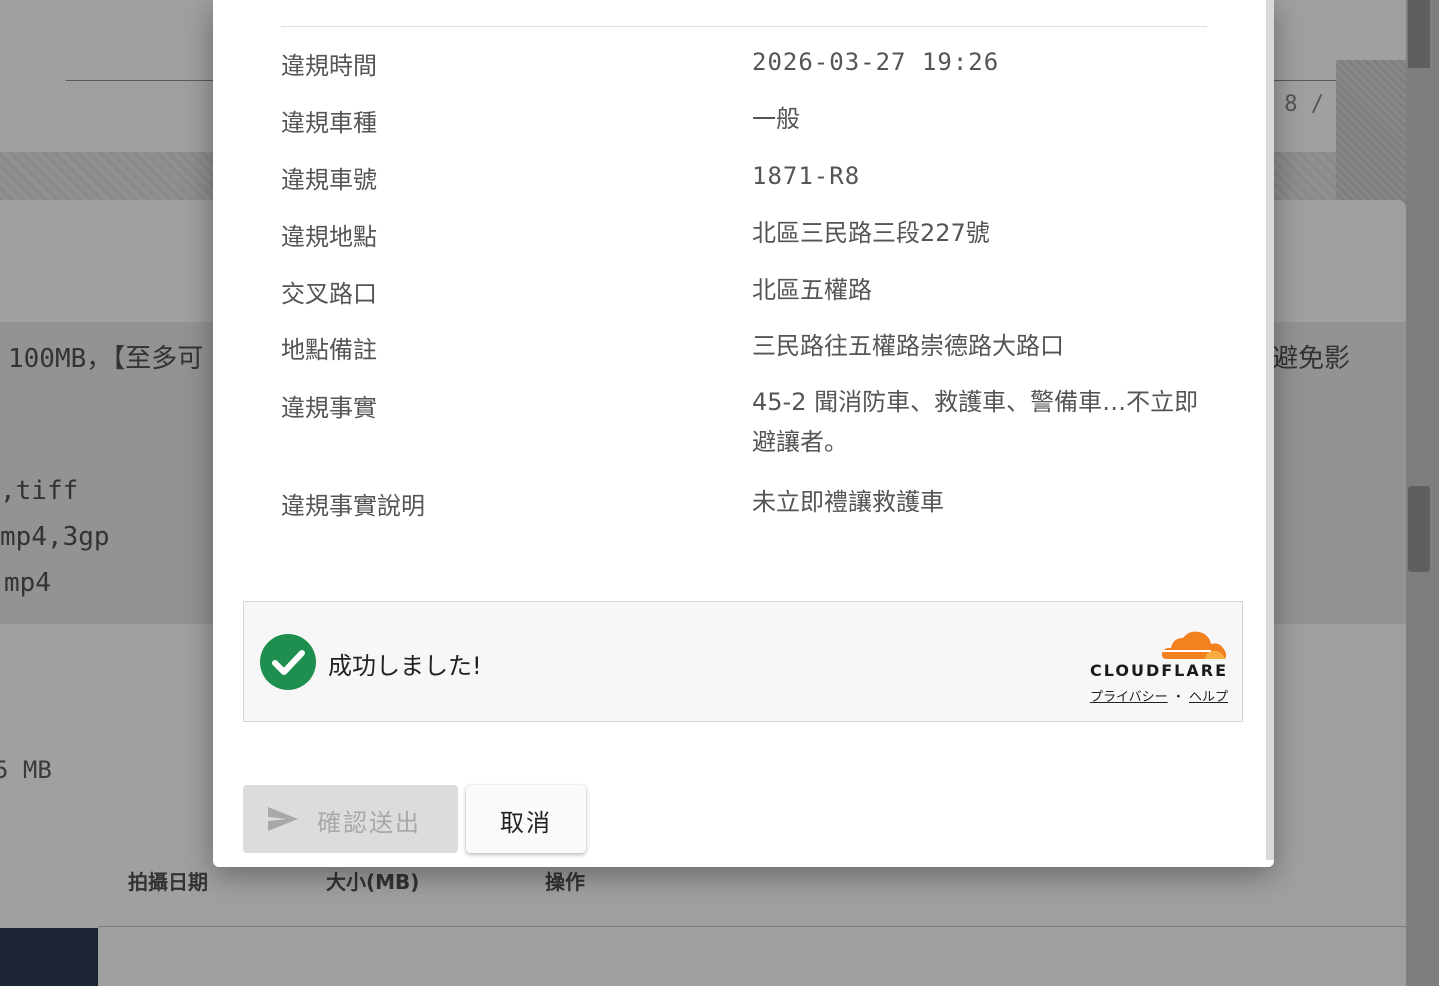 The width and height of the screenshot is (1439, 986). I want to click on detail-value: 三民路往五權路崇德路大路口, so click(908, 346).